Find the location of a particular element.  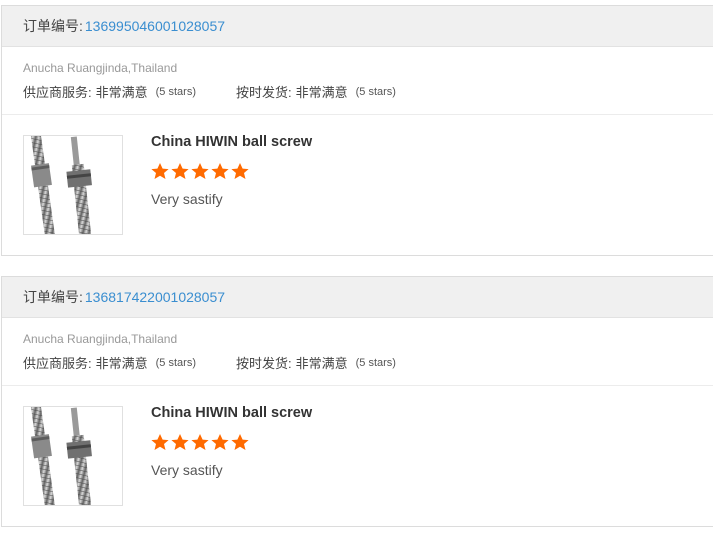

order-header: 订单编号: 136995046001028057 is located at coordinates (357, 26).